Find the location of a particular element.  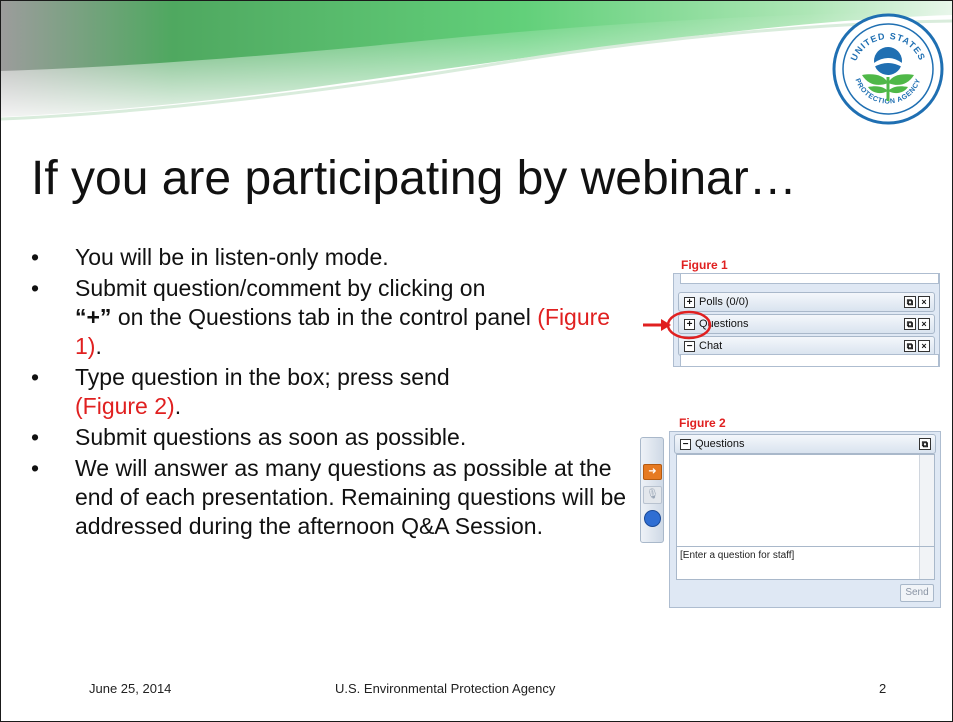

bullet-text: You will be in listen-only mode. is located at coordinates (232, 257).